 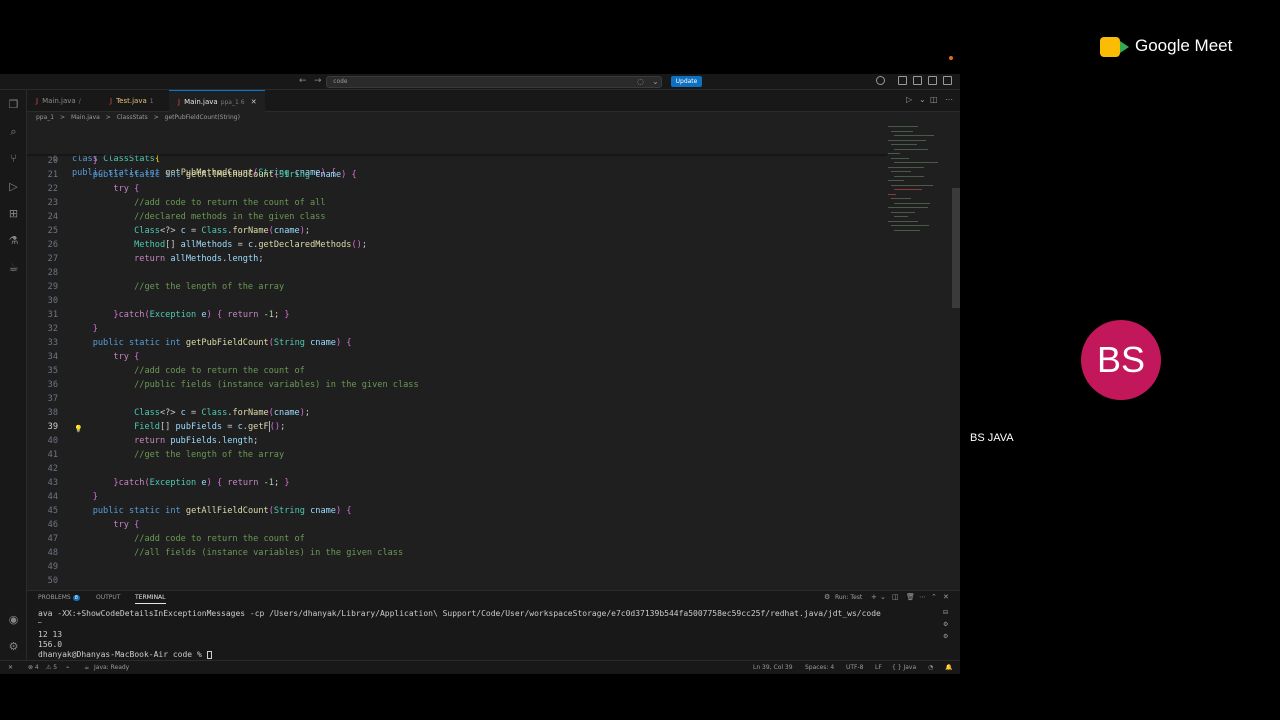 I want to click on kill-terminal-icon: 🗑, so click(x=910, y=597).